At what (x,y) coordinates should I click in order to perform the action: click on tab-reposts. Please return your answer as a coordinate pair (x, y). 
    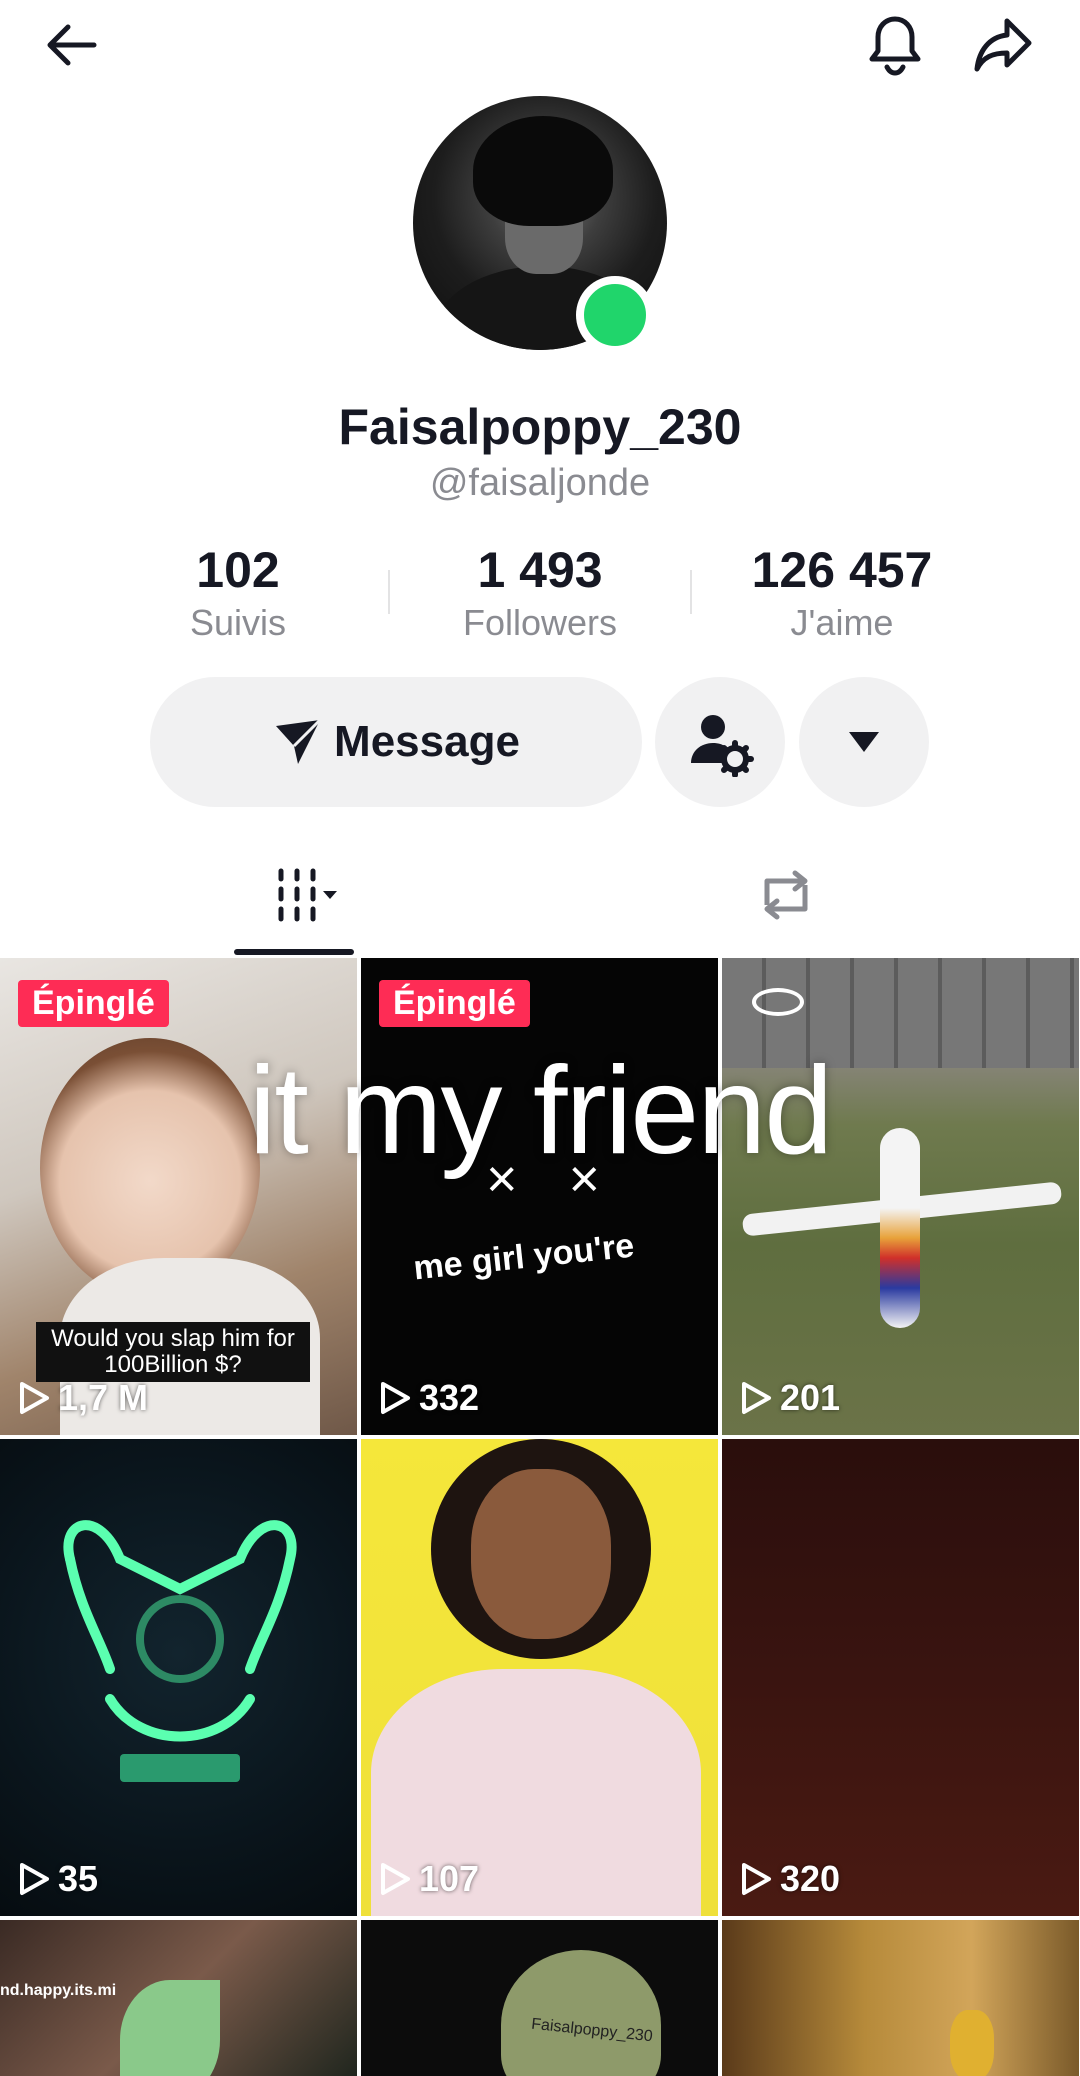
    Looking at the image, I should click on (786, 895).